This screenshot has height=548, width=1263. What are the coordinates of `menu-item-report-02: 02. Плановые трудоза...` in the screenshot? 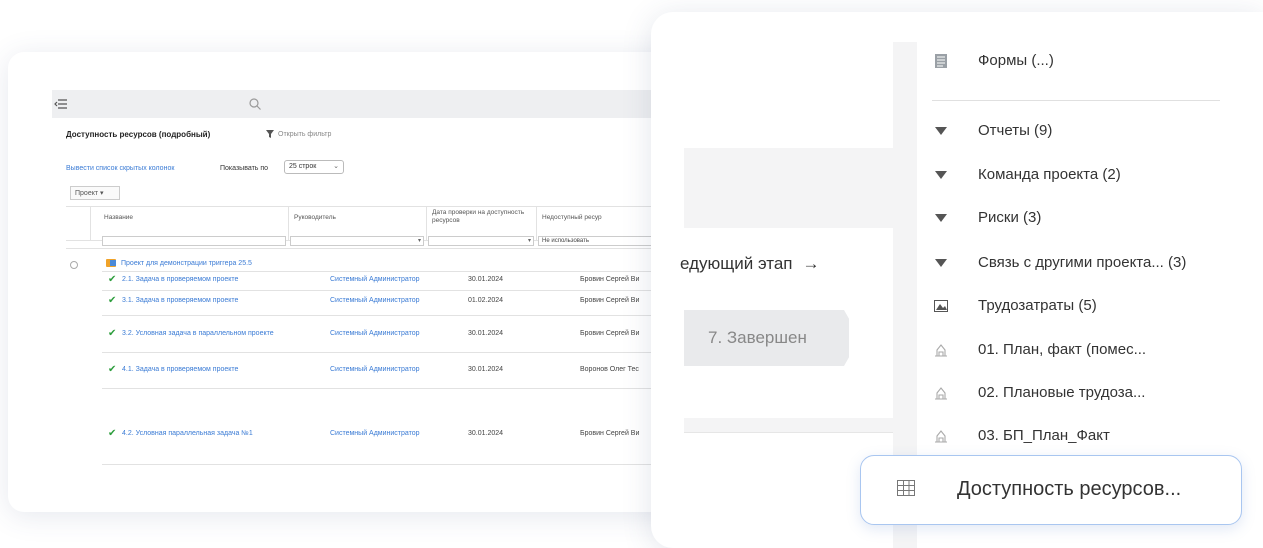 It's located at (1039, 392).